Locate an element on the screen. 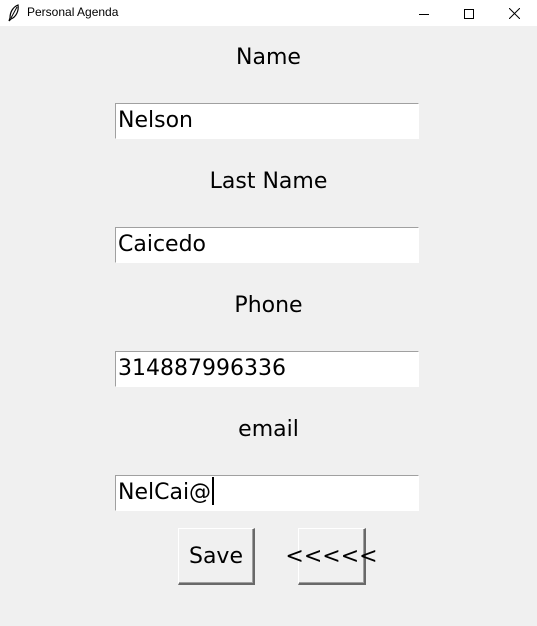 This screenshot has height=626, width=537. minimize-icon is located at coordinates (424, 13).